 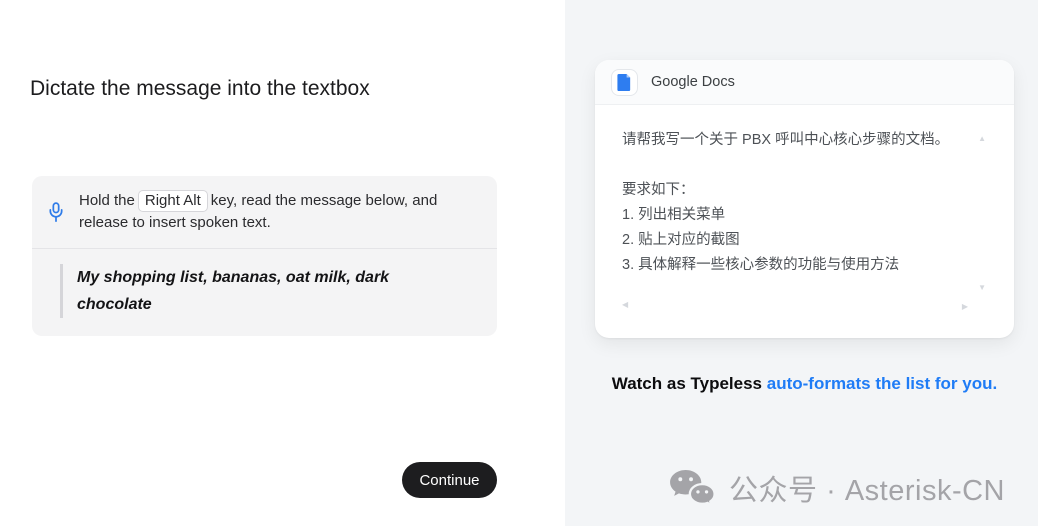 I want to click on text-line, so click(x=803, y=165).